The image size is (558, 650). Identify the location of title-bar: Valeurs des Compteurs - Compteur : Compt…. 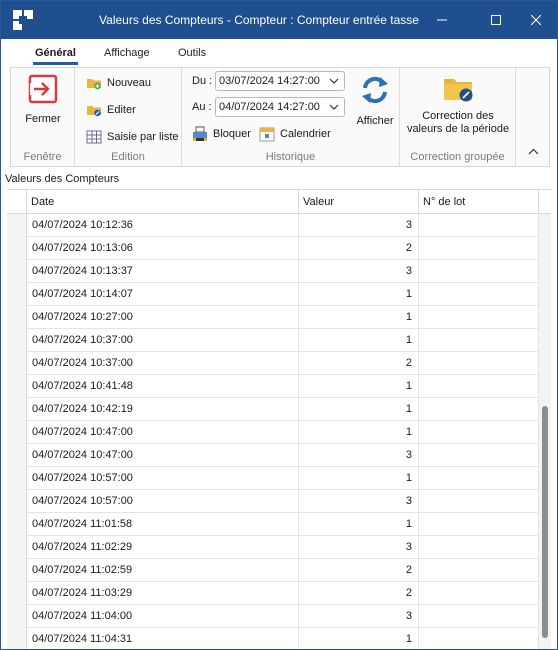
(279, 20).